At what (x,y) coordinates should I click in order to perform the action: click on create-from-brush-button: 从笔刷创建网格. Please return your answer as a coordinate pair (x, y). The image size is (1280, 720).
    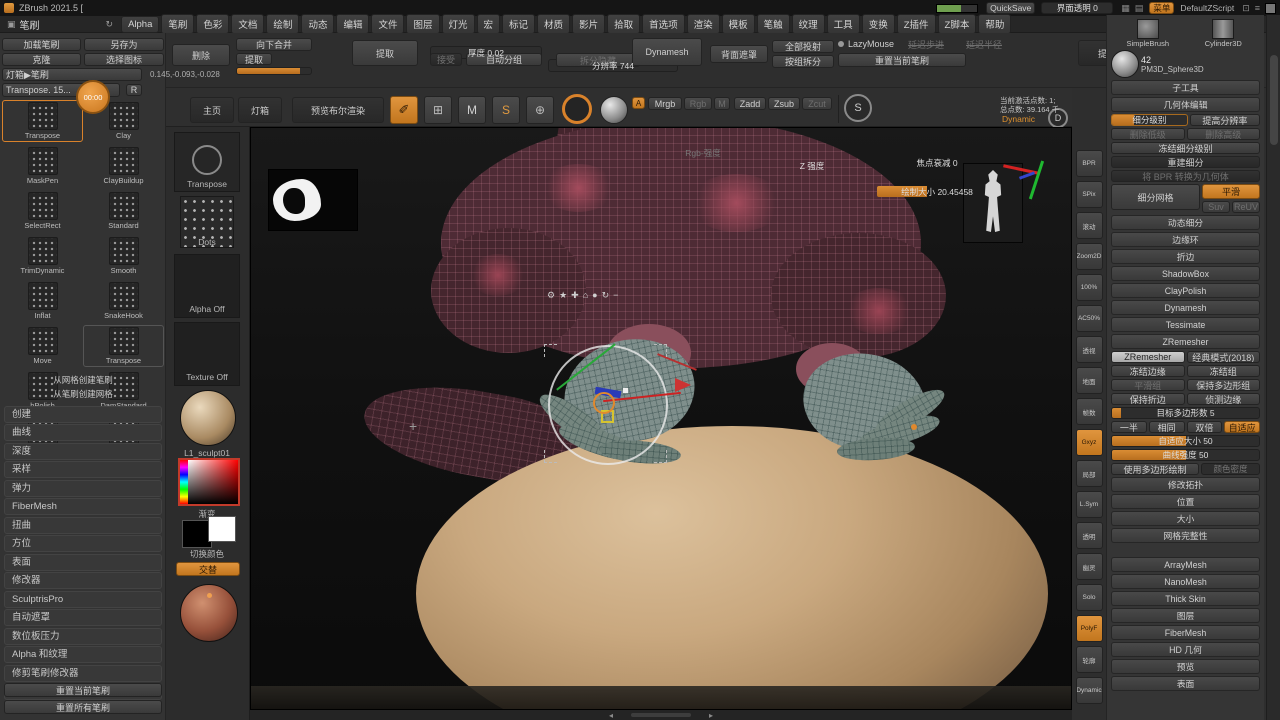
    Looking at the image, I should click on (83, 394).